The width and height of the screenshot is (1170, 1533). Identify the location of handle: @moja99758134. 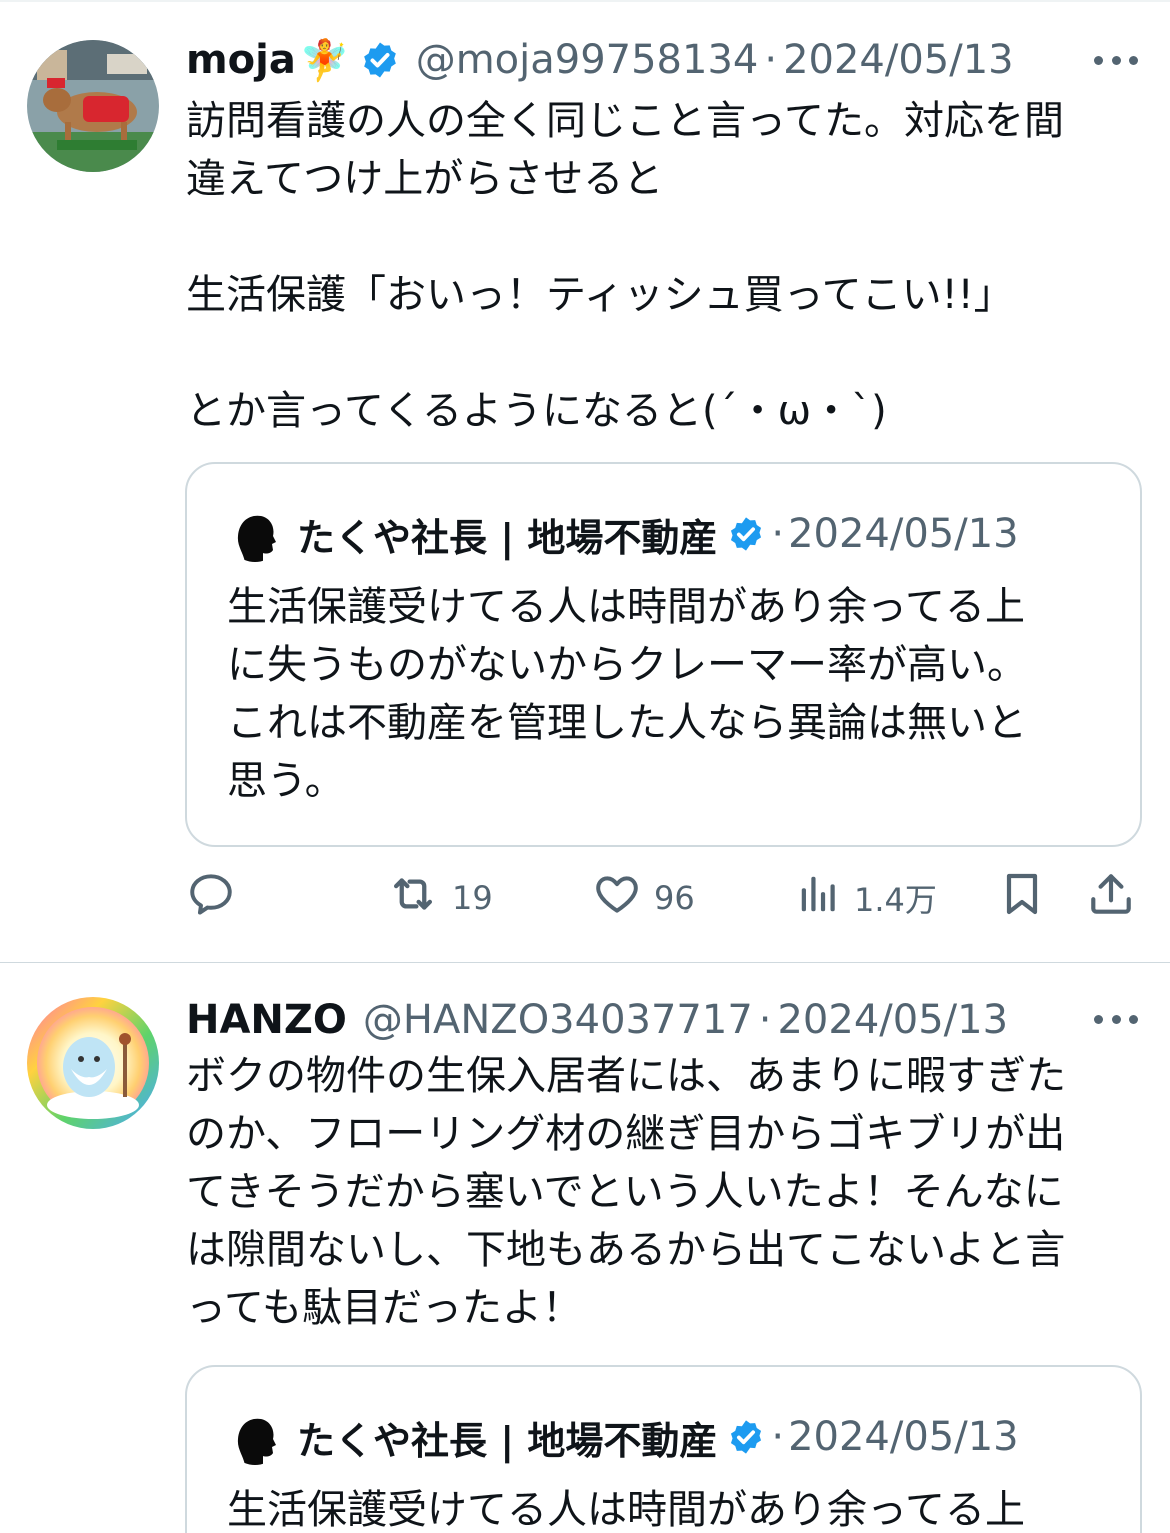
(587, 60).